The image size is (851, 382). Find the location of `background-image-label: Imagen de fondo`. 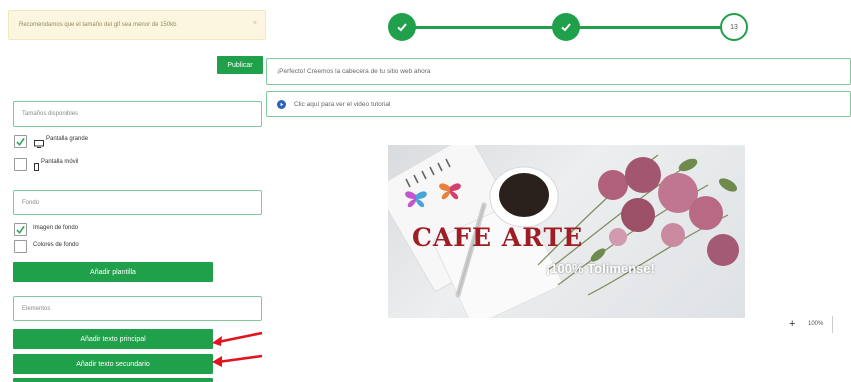

background-image-label: Imagen de fondo is located at coordinates (56, 228).